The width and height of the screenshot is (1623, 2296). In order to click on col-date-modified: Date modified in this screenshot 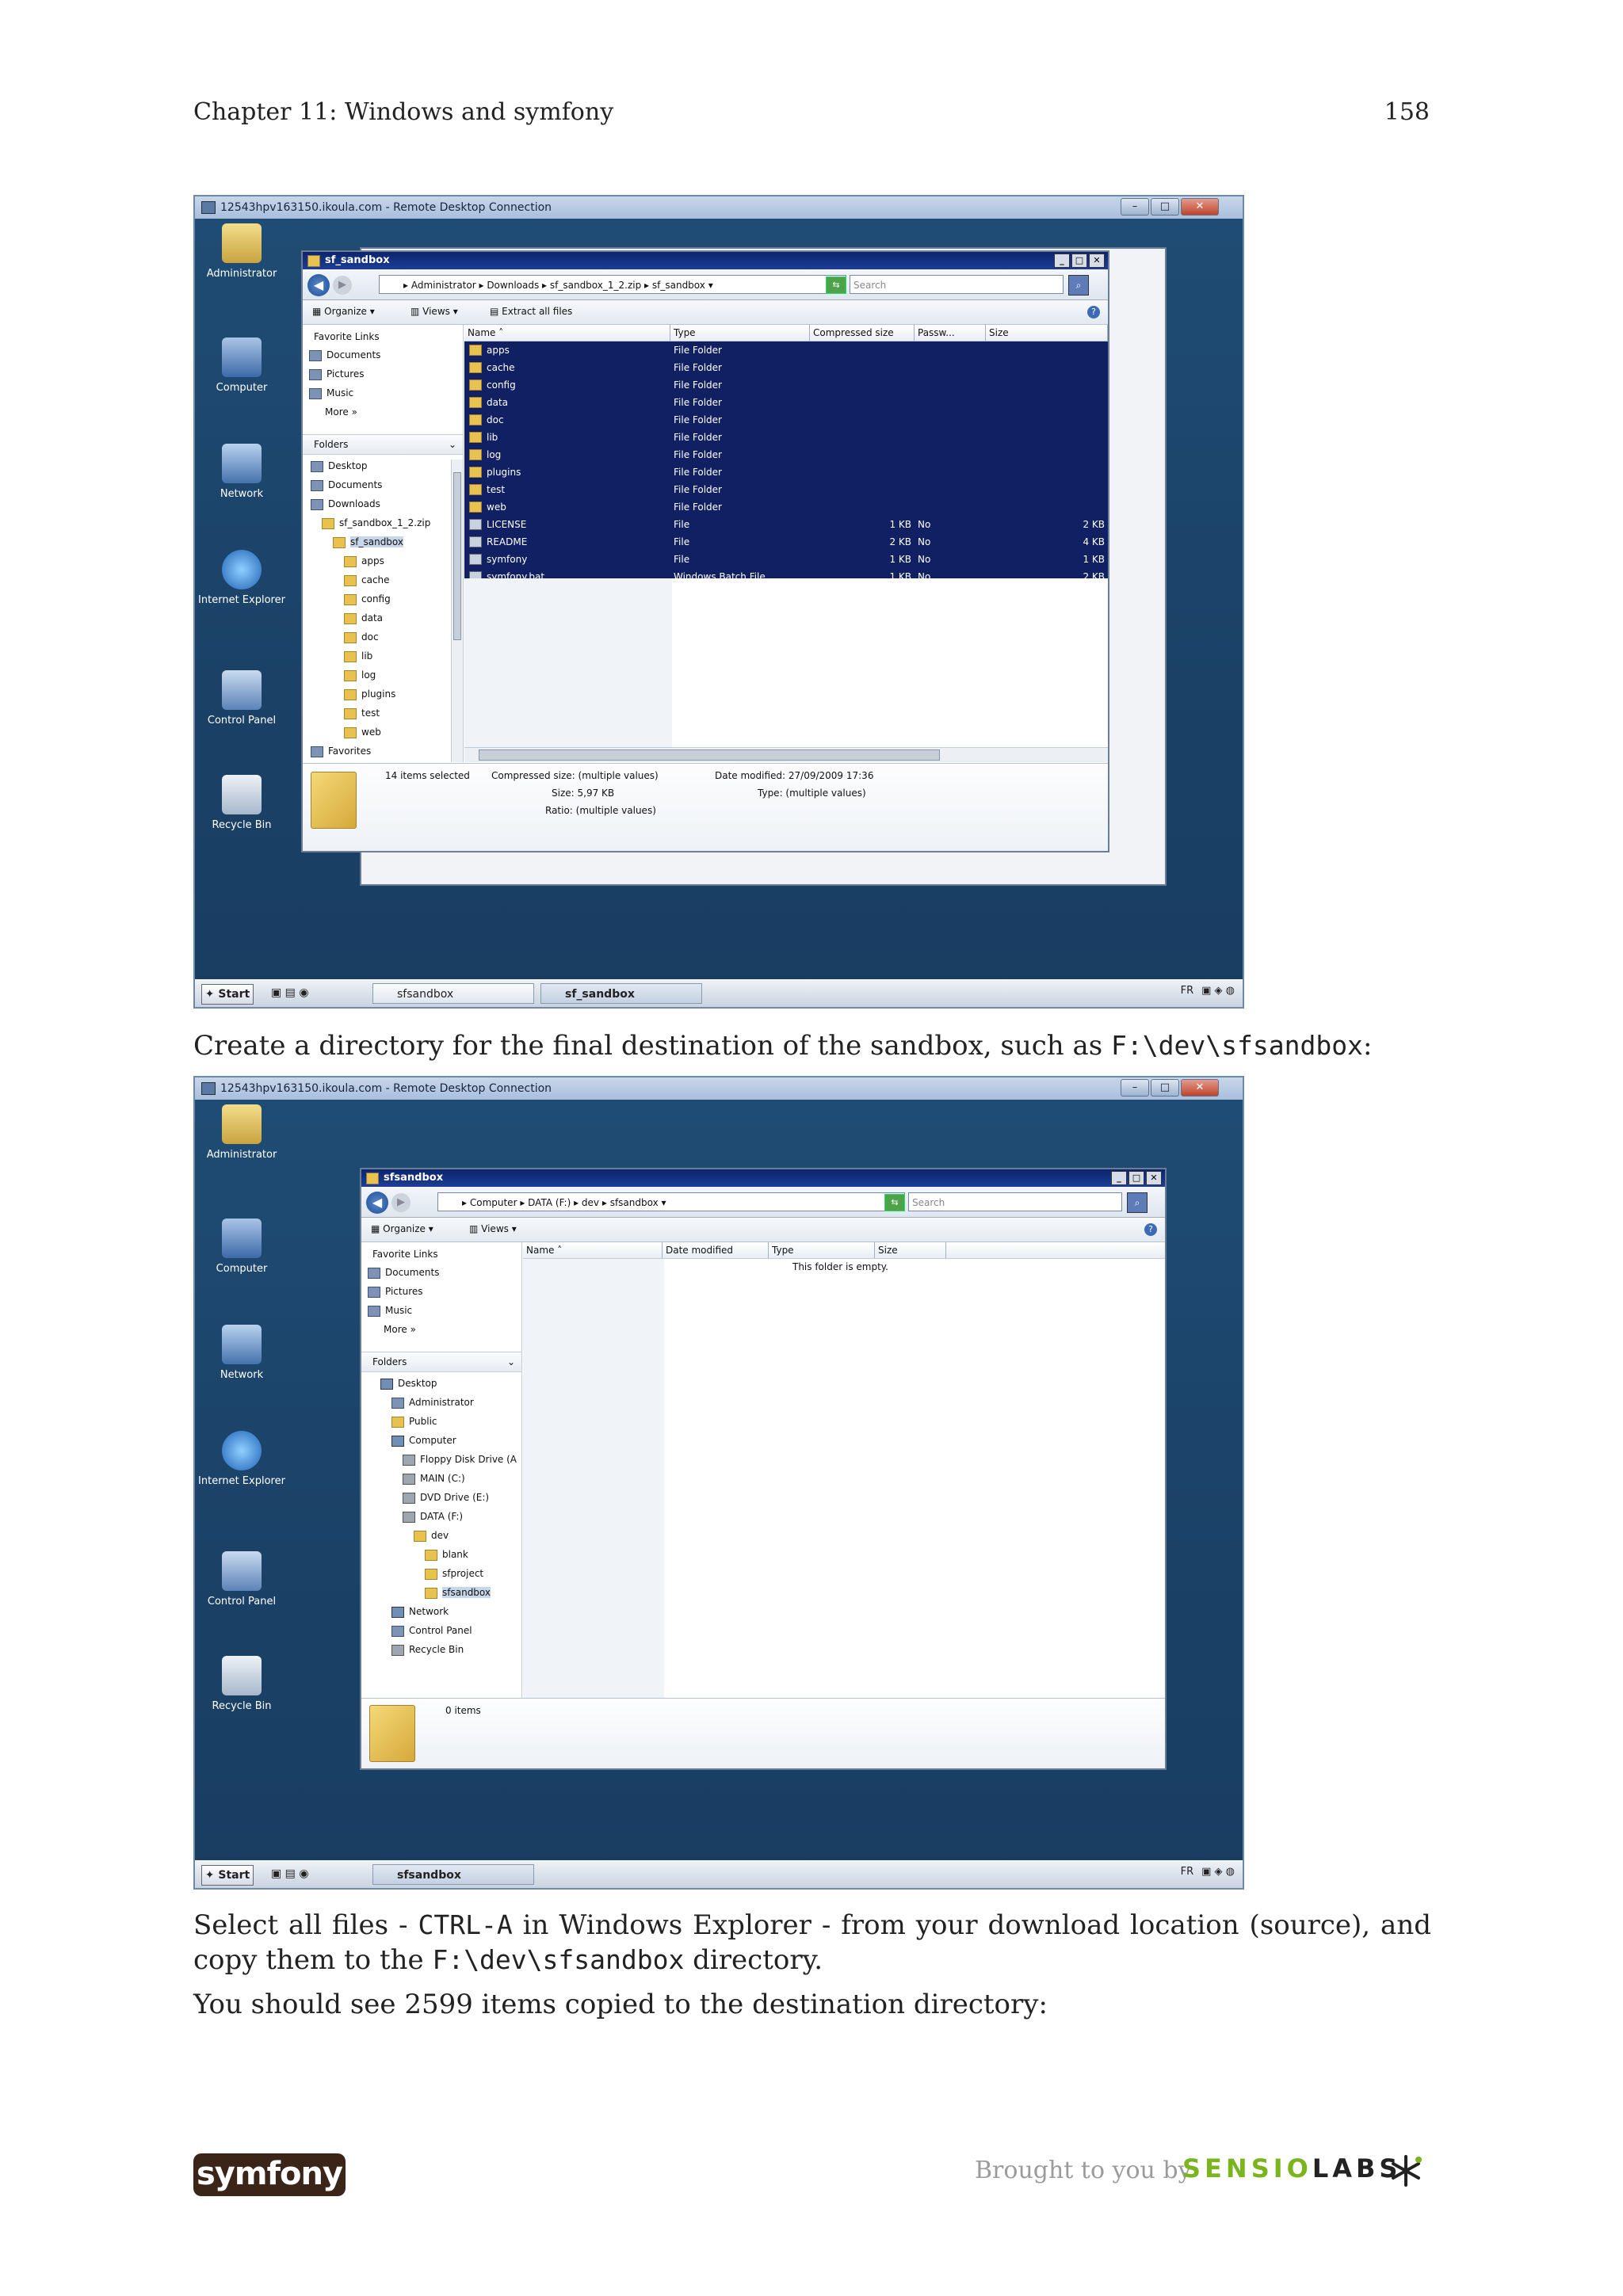, I will do `click(716, 1250)`.